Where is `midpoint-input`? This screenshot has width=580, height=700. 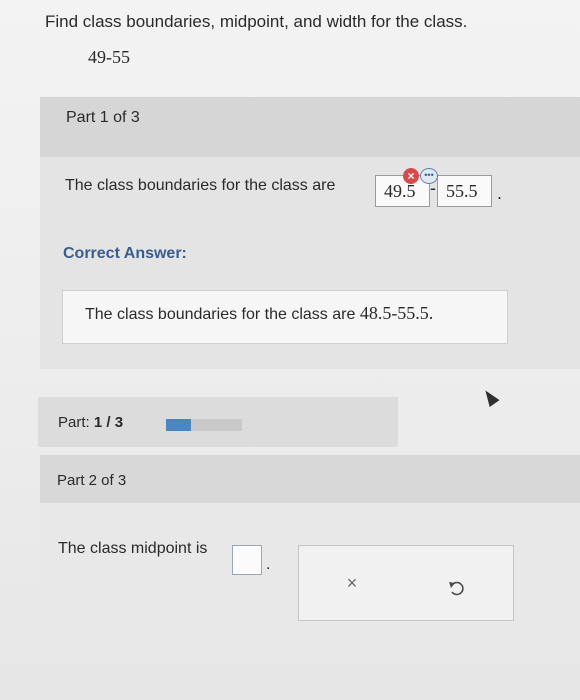
midpoint-input is located at coordinates (247, 560).